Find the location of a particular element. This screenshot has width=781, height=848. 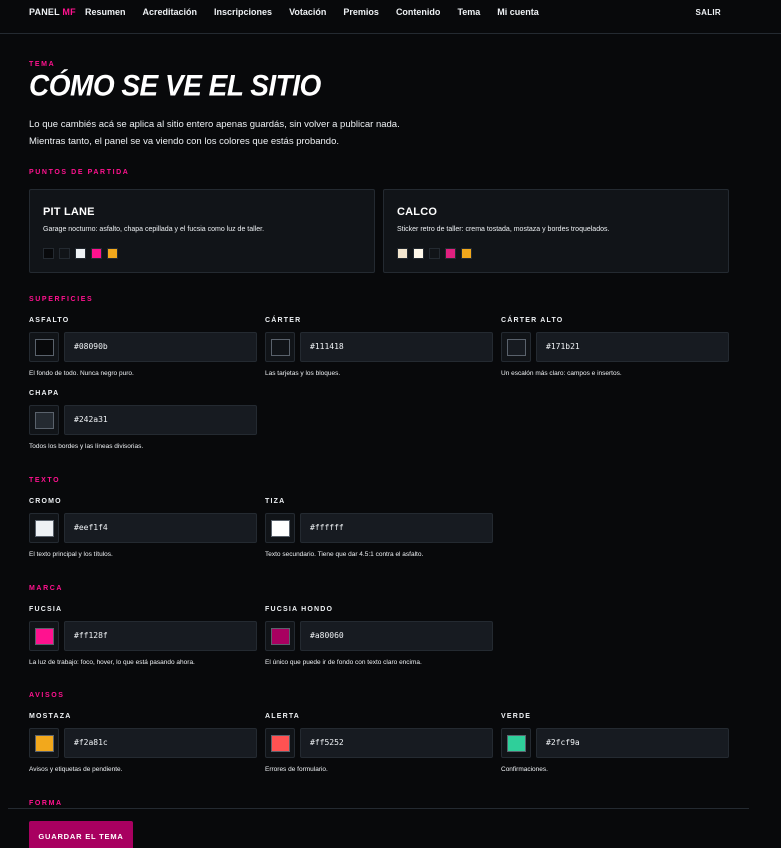

superficies-section-label: SUPERFICIES is located at coordinates (61, 299).